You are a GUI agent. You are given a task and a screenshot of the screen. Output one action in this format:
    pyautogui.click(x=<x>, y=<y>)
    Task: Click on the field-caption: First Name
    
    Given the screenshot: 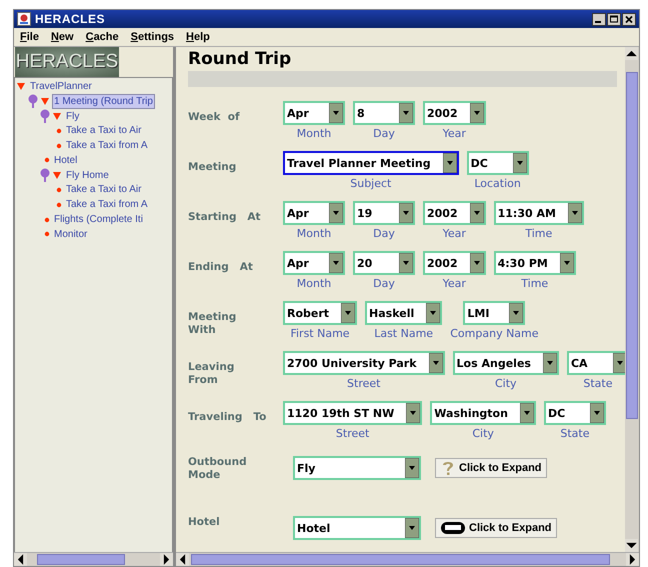 What is the action you would take?
    pyautogui.click(x=320, y=333)
    